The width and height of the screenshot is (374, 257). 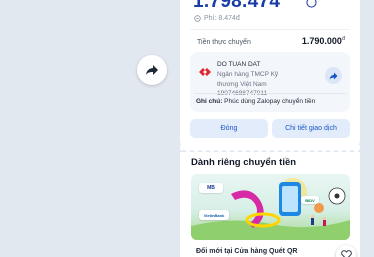 I want to click on transfer-label: Tiền thực chuyển, so click(x=224, y=42).